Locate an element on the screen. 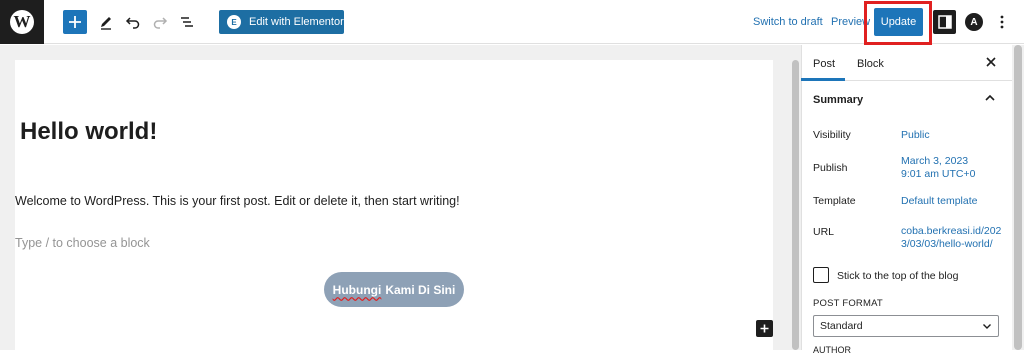 Image resolution: width=1024 pixels, height=355 pixels. sidebar-scrollbar-thumb is located at coordinates (1018, 197).